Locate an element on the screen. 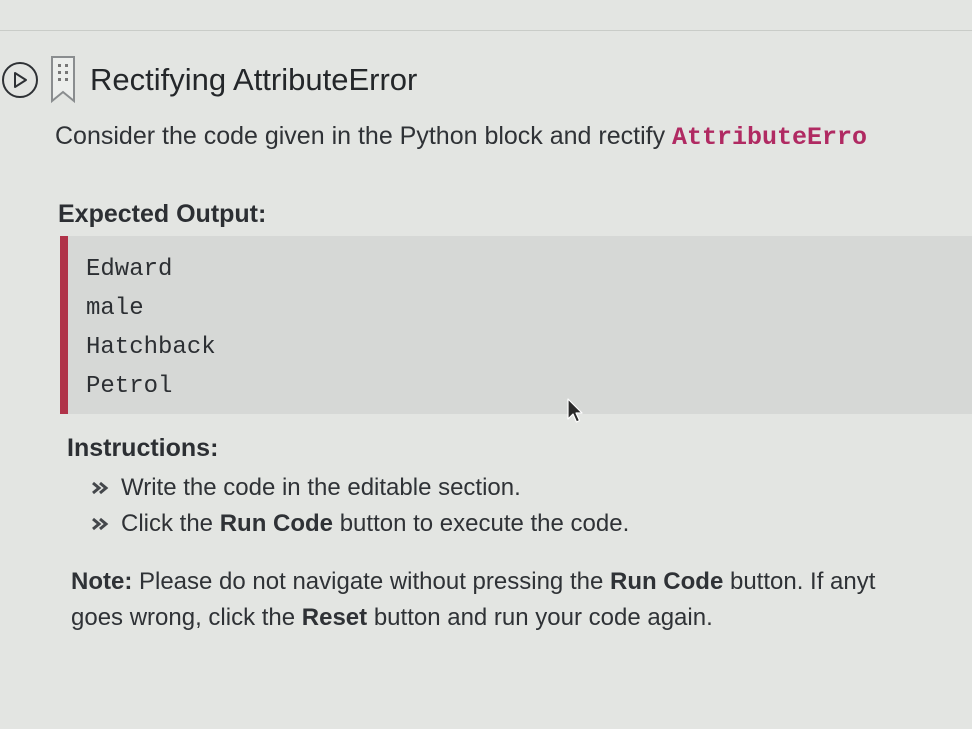  exercise-title: Rectifying AttributeError is located at coordinates (254, 79).